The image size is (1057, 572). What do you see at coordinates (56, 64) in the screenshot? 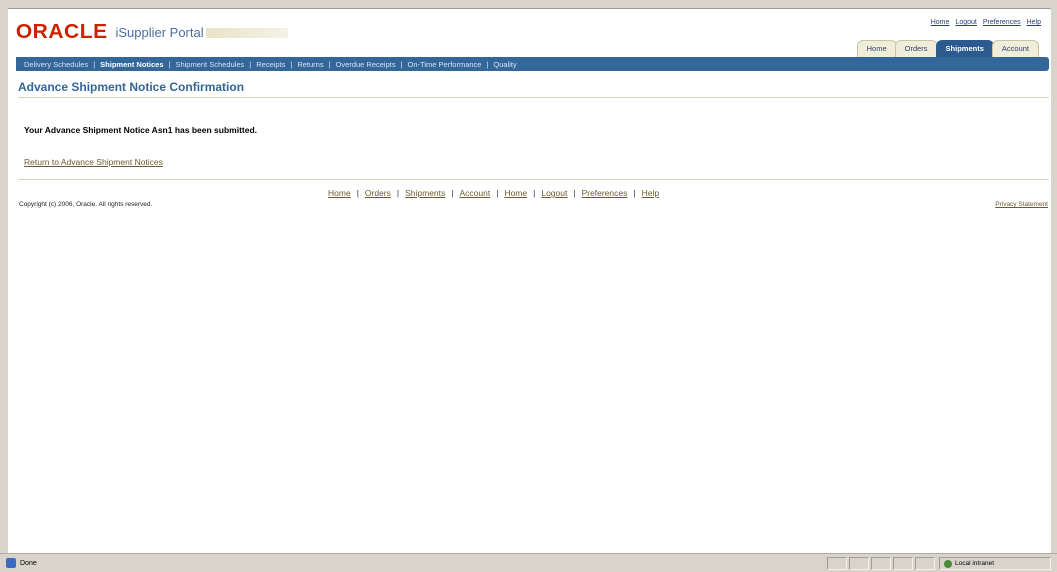
I see `subnav-delivery-schedules: Delivery Schedules` at bounding box center [56, 64].